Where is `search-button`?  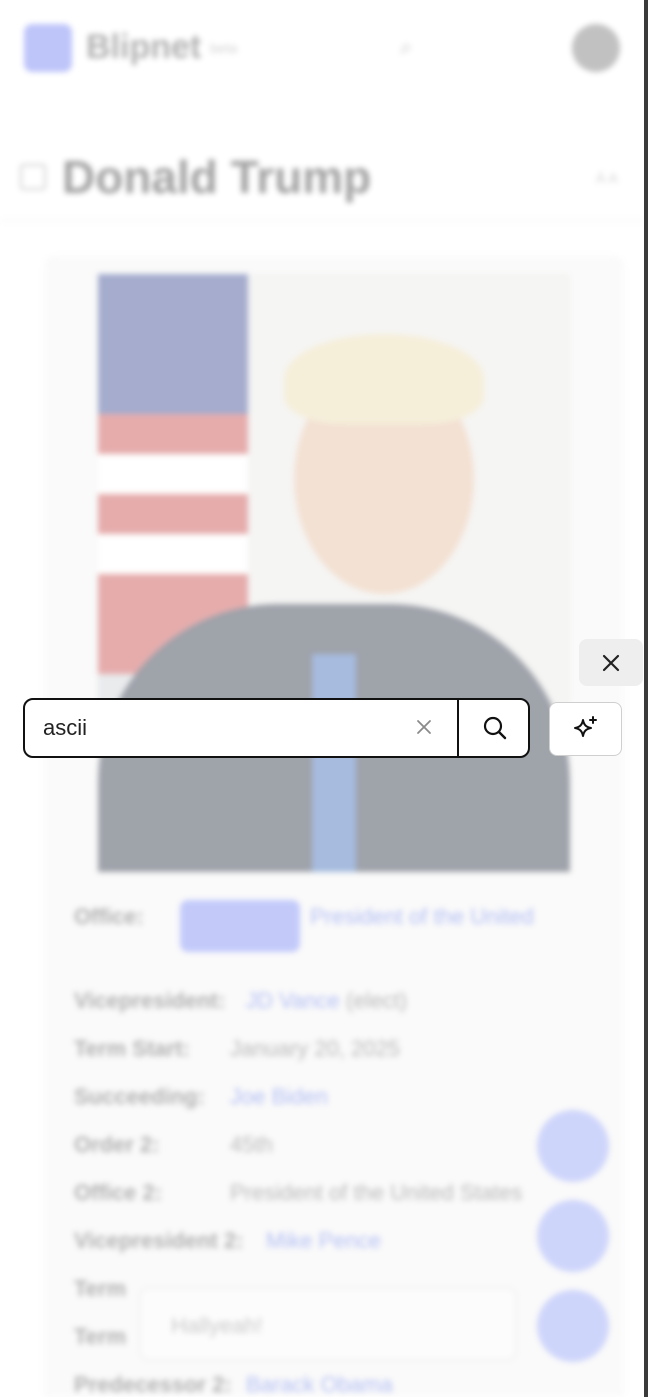 search-button is located at coordinates (493, 728).